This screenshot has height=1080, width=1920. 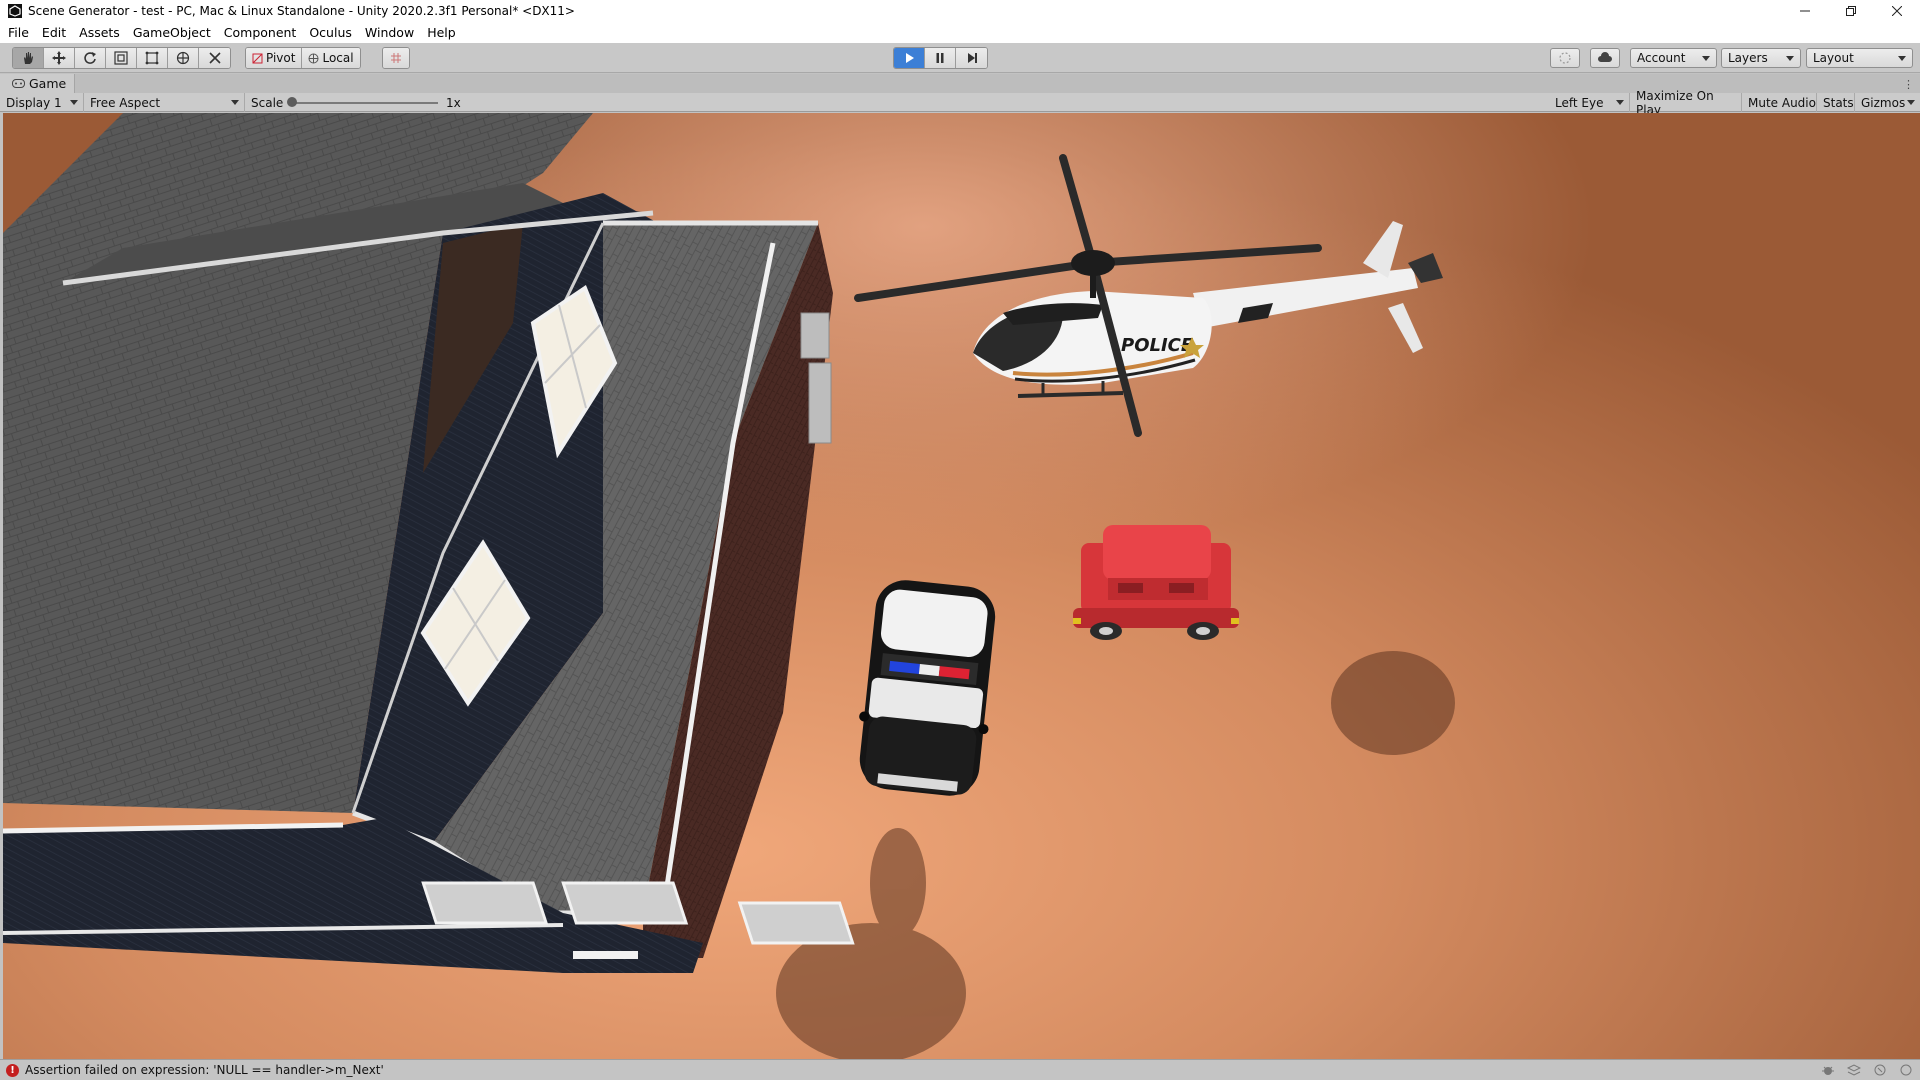 What do you see at coordinates (1867, 1070) in the screenshot?
I see `status-icons` at bounding box center [1867, 1070].